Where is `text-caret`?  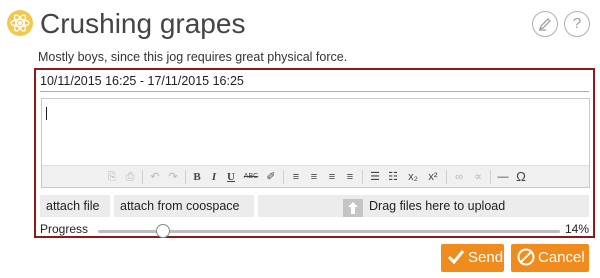 text-caret is located at coordinates (46, 113).